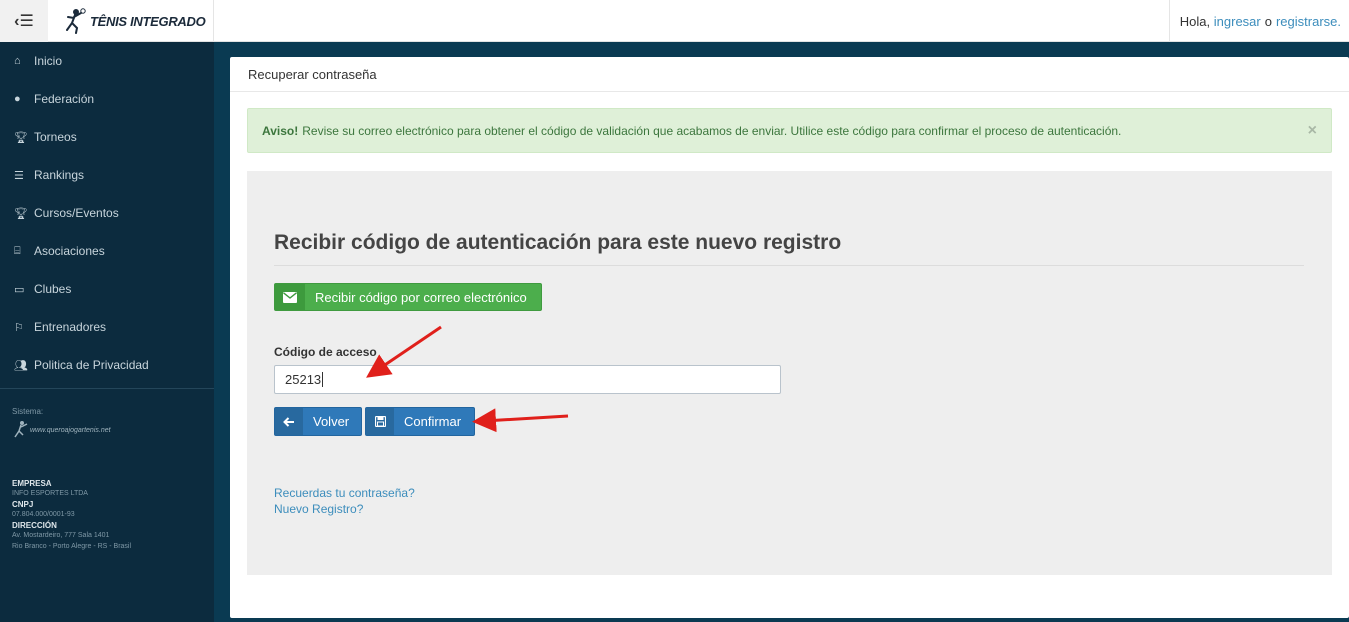 The image size is (1349, 622). Describe the element at coordinates (70, 430) in the screenshot. I see `system-logo-text: www.queroajogartenis.net` at that location.